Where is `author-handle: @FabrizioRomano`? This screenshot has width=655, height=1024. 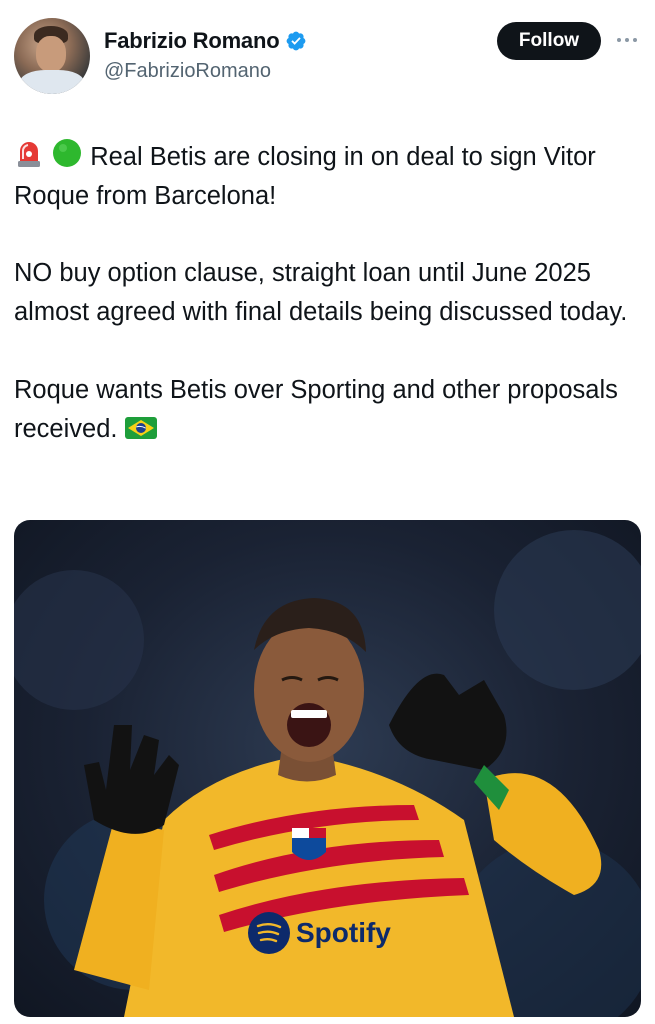
author-handle: @FabrizioRomano is located at coordinates (187, 71).